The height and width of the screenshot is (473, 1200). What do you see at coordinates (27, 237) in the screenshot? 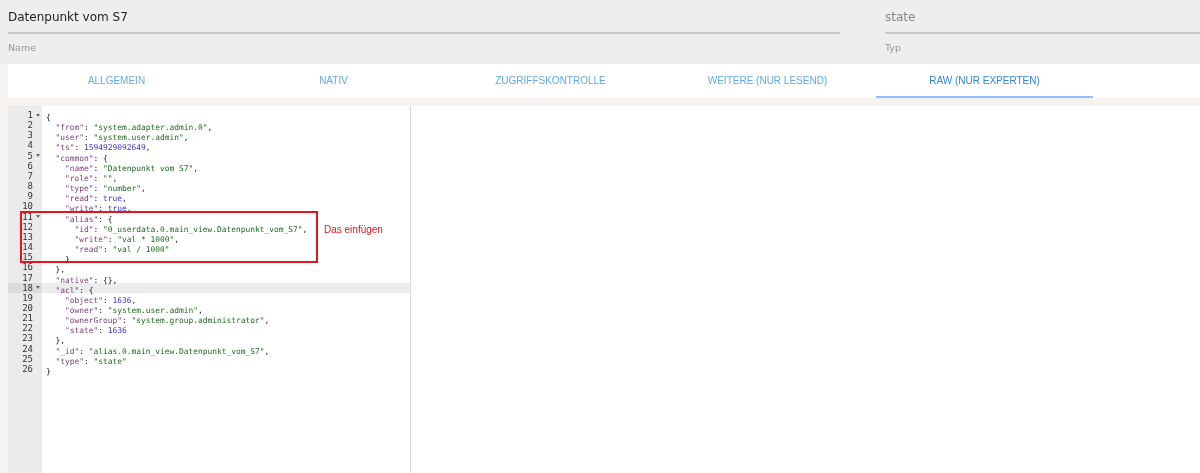
I see `line-number: 13` at bounding box center [27, 237].